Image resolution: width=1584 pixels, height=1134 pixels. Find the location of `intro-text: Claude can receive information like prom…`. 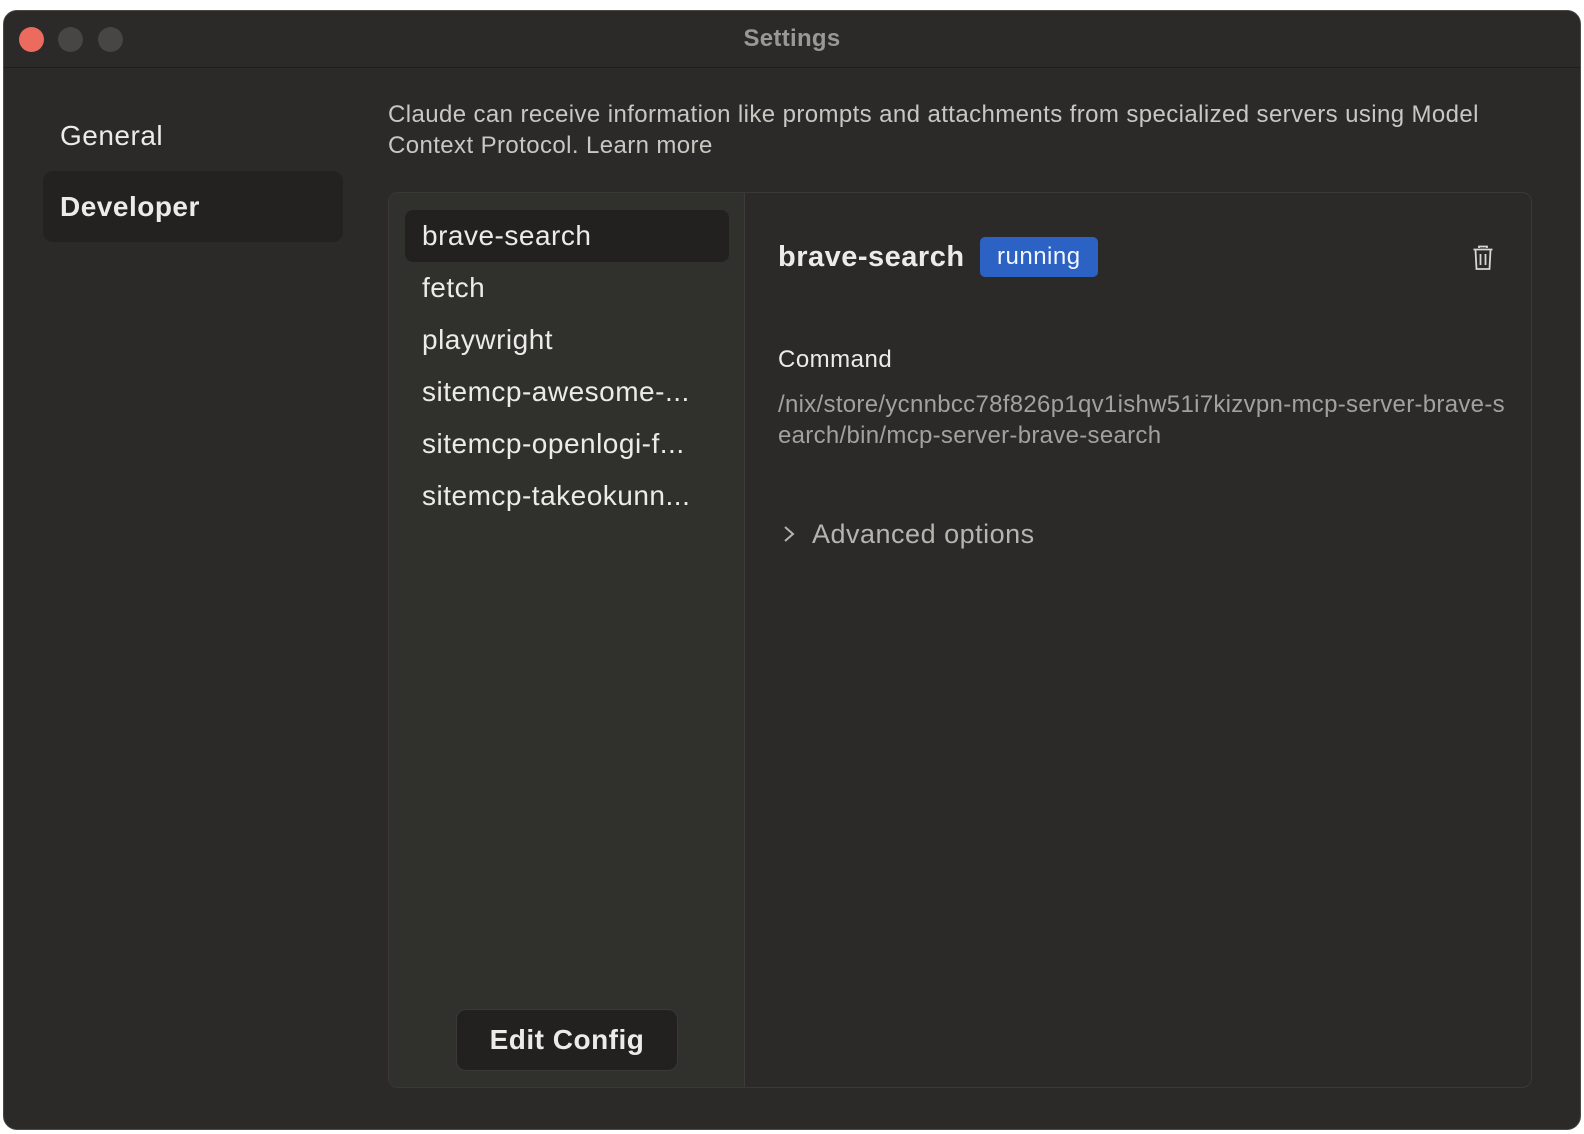

intro-text: Claude can receive information like prom… is located at coordinates (958, 130).